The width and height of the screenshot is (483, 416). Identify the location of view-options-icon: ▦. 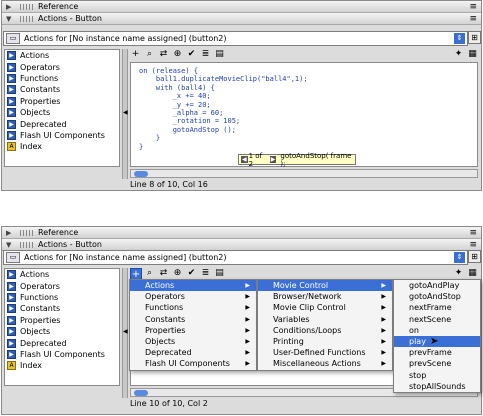
(472, 273).